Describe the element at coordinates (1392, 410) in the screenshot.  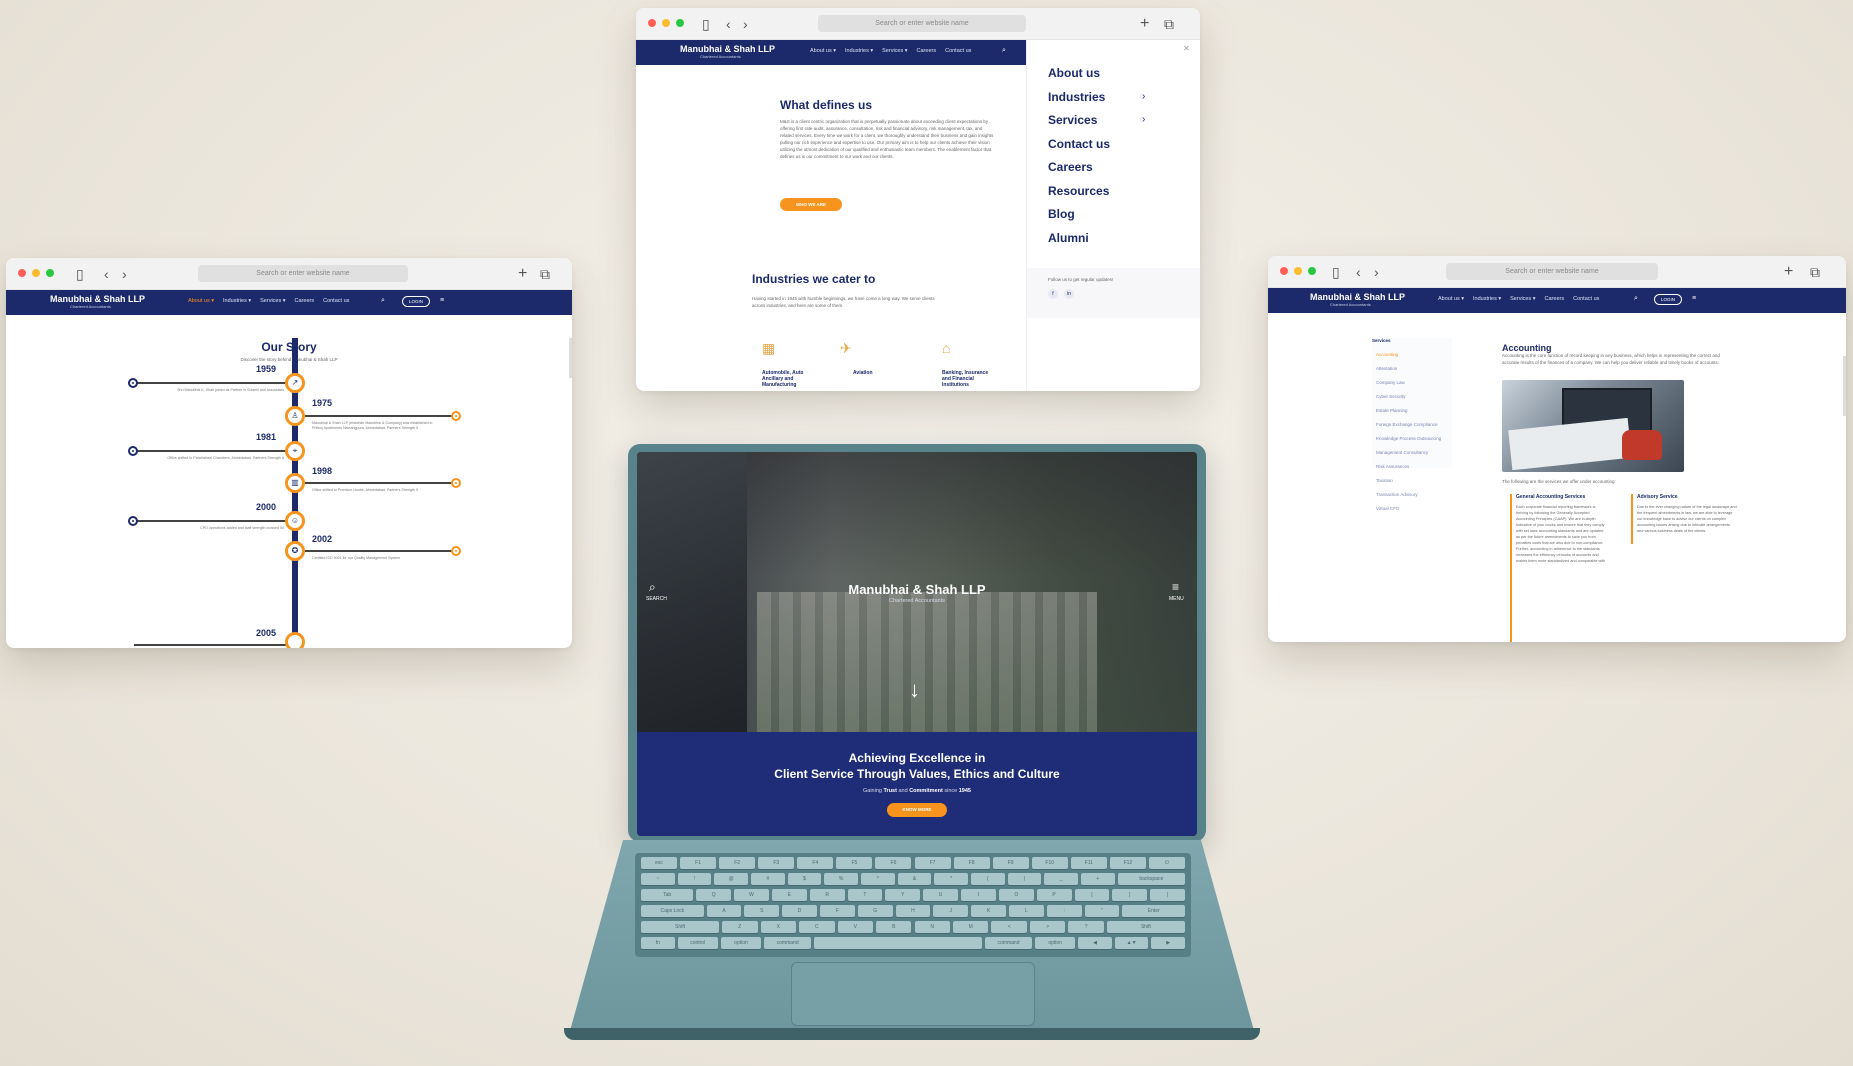
I see `sidebar-item: Estate Planning` at that location.